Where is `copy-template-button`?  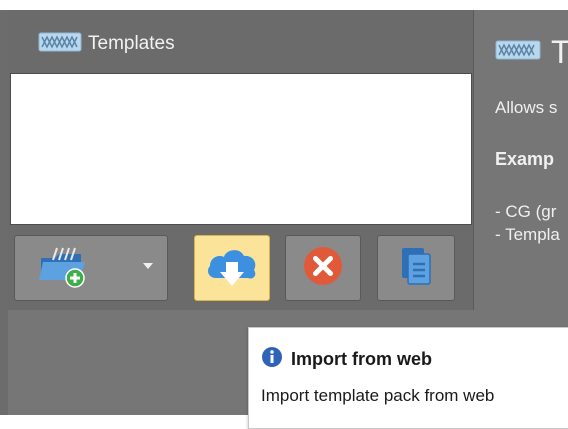
copy-template-button is located at coordinates (416, 268).